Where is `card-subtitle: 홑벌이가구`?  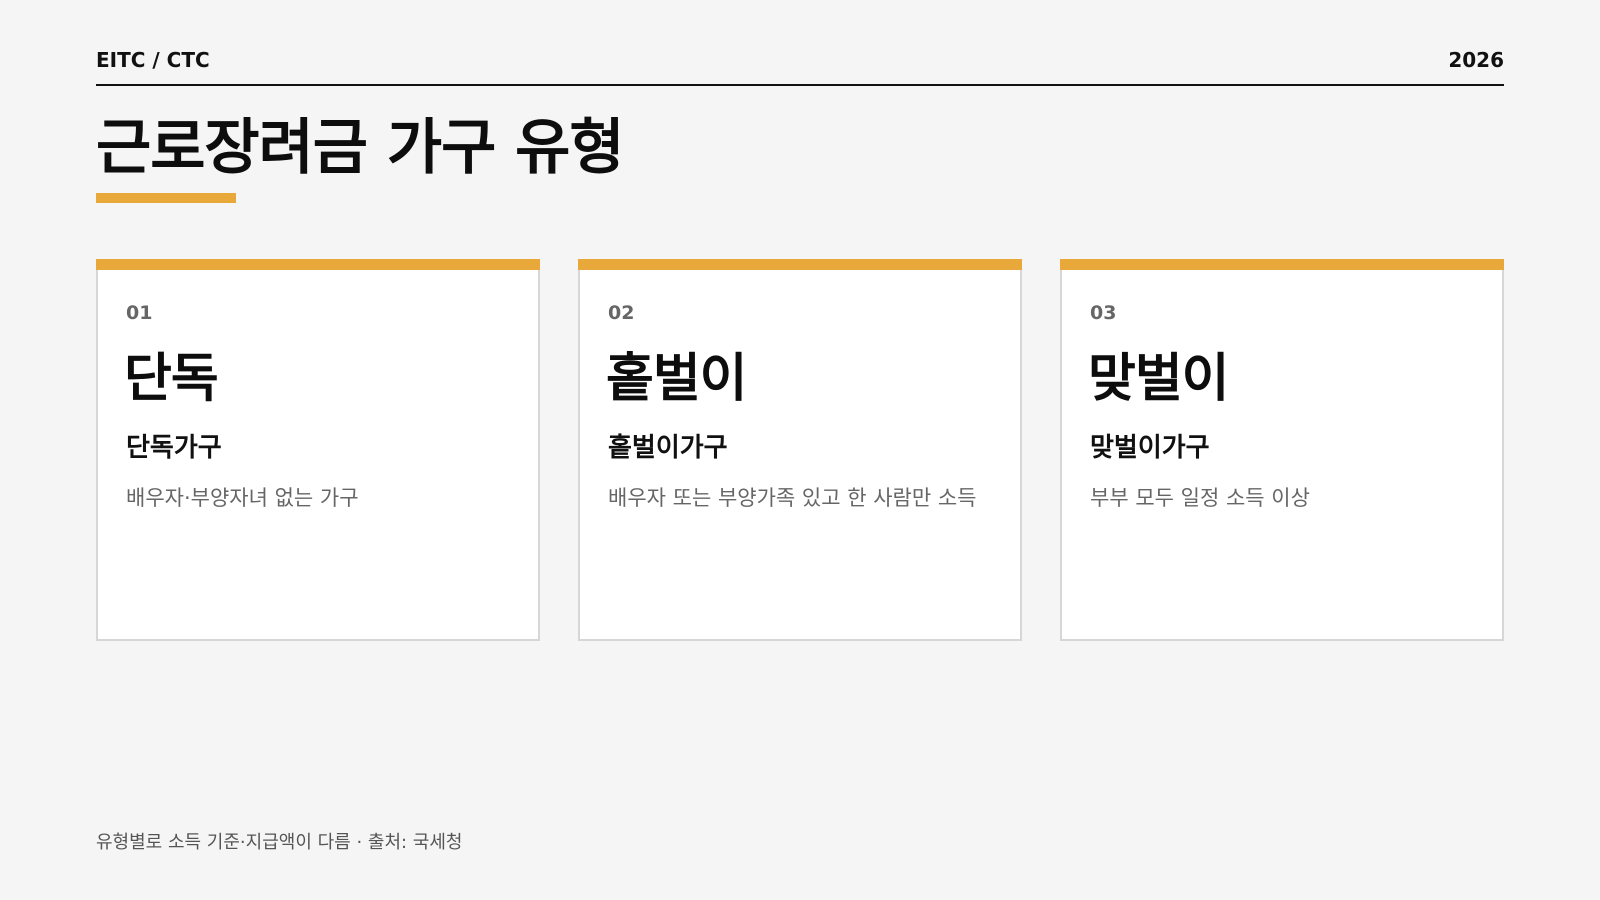
card-subtitle: 홑벌이가구 is located at coordinates (668, 448).